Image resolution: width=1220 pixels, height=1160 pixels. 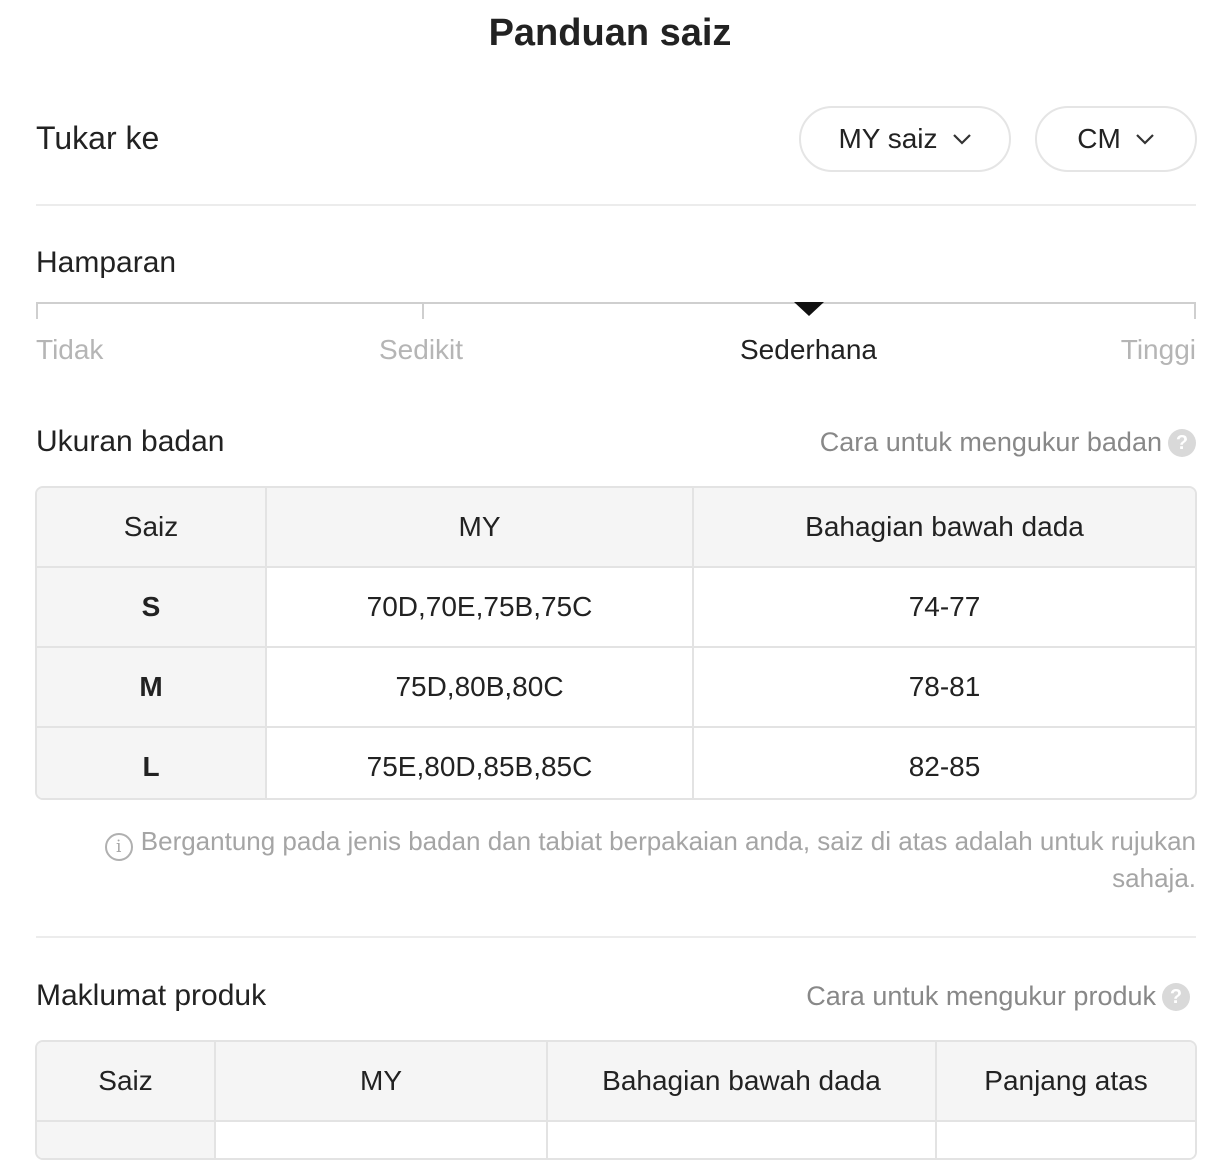 I want to click on stretch-option-tidak: Tidak, so click(x=70, y=349).